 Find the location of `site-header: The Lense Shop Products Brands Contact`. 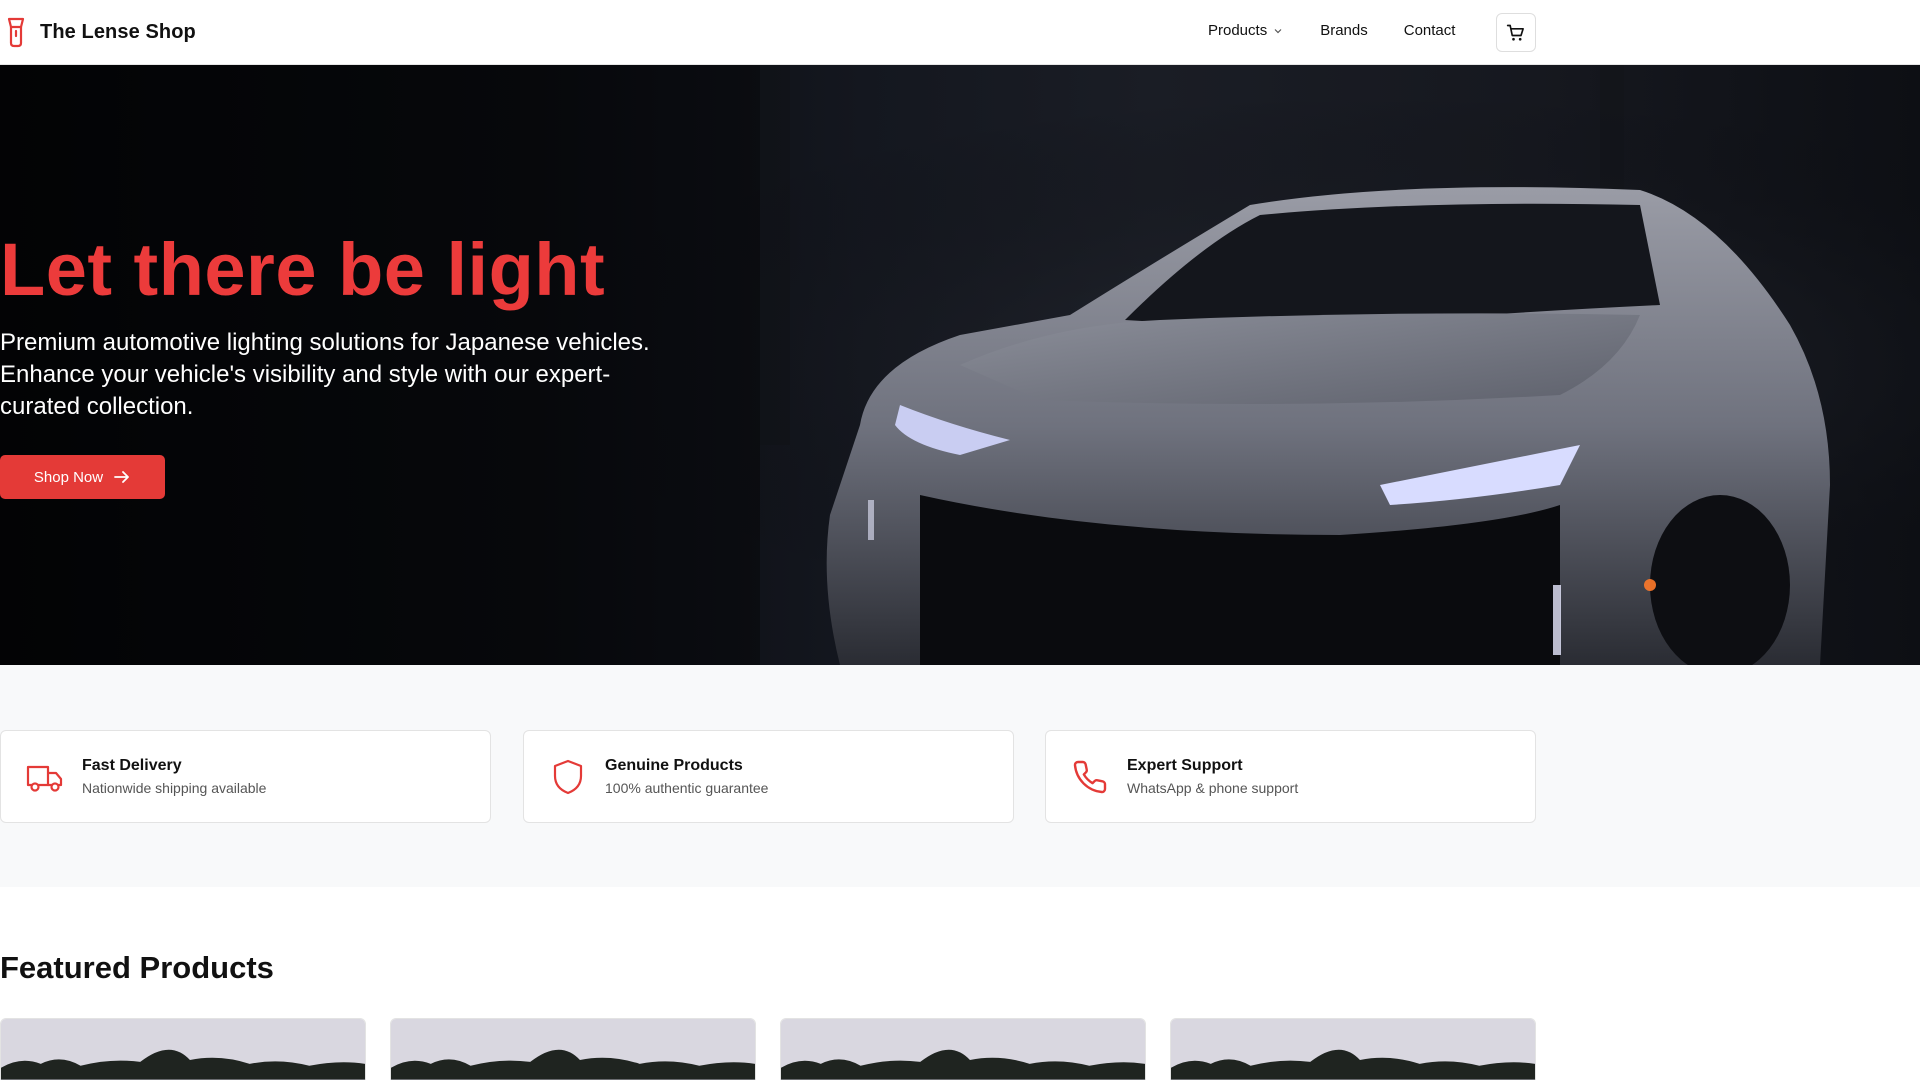

site-header: The Lense Shop Products Brands Contact is located at coordinates (960, 32).